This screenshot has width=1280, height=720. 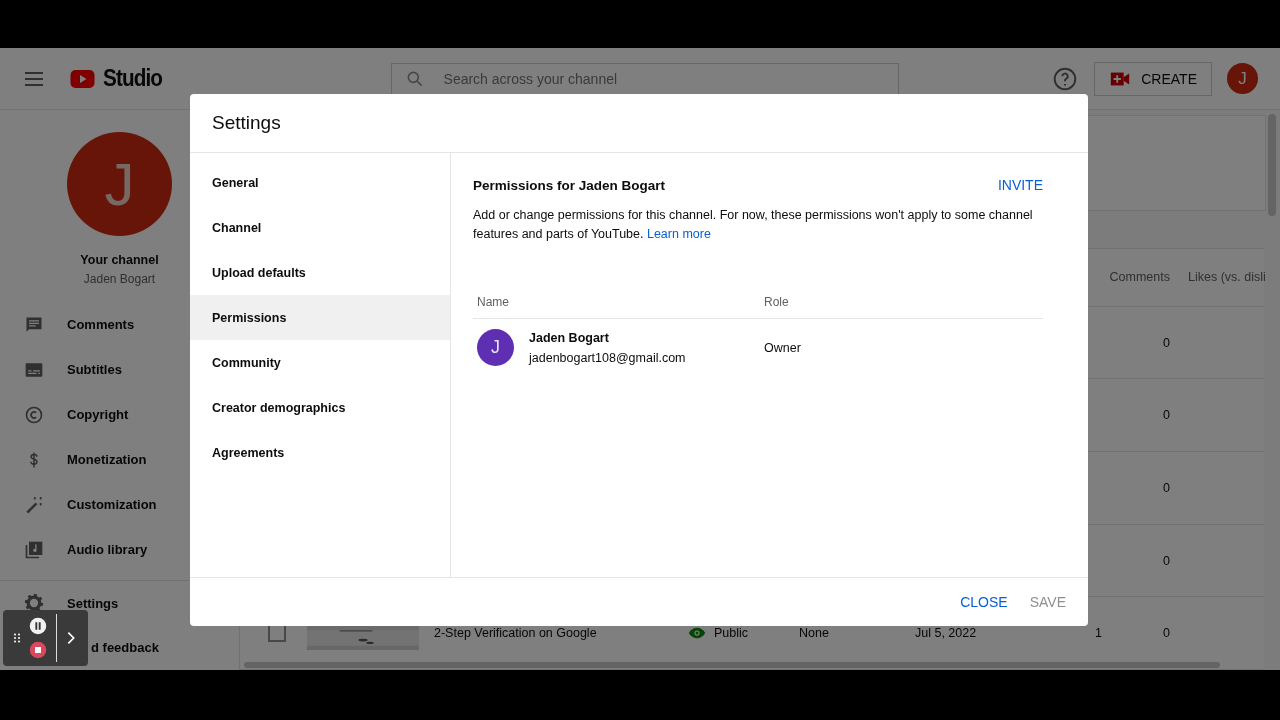 What do you see at coordinates (34, 504) in the screenshot?
I see `magic-wand-icon` at bounding box center [34, 504].